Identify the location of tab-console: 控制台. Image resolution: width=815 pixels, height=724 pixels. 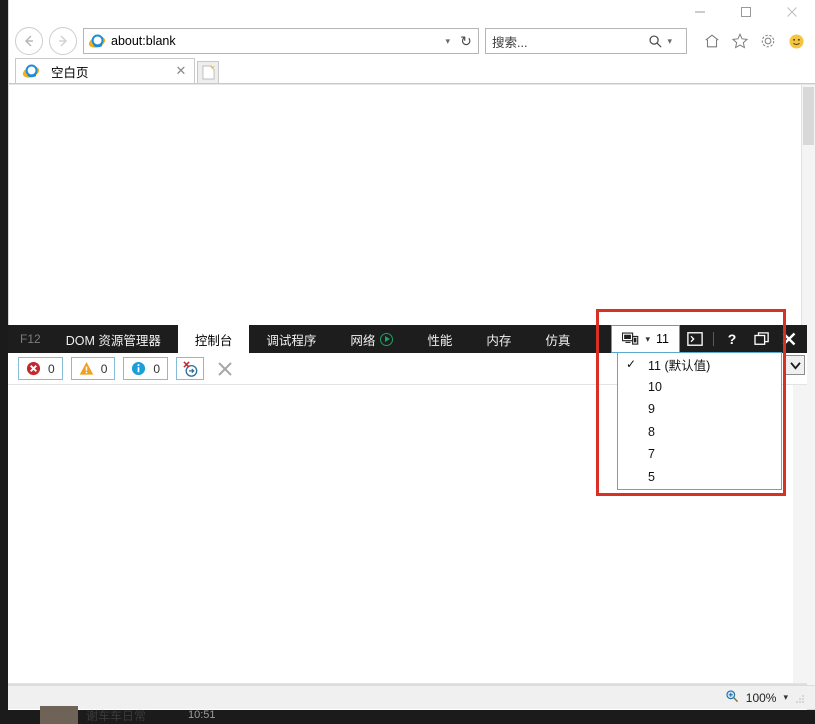
(213, 339).